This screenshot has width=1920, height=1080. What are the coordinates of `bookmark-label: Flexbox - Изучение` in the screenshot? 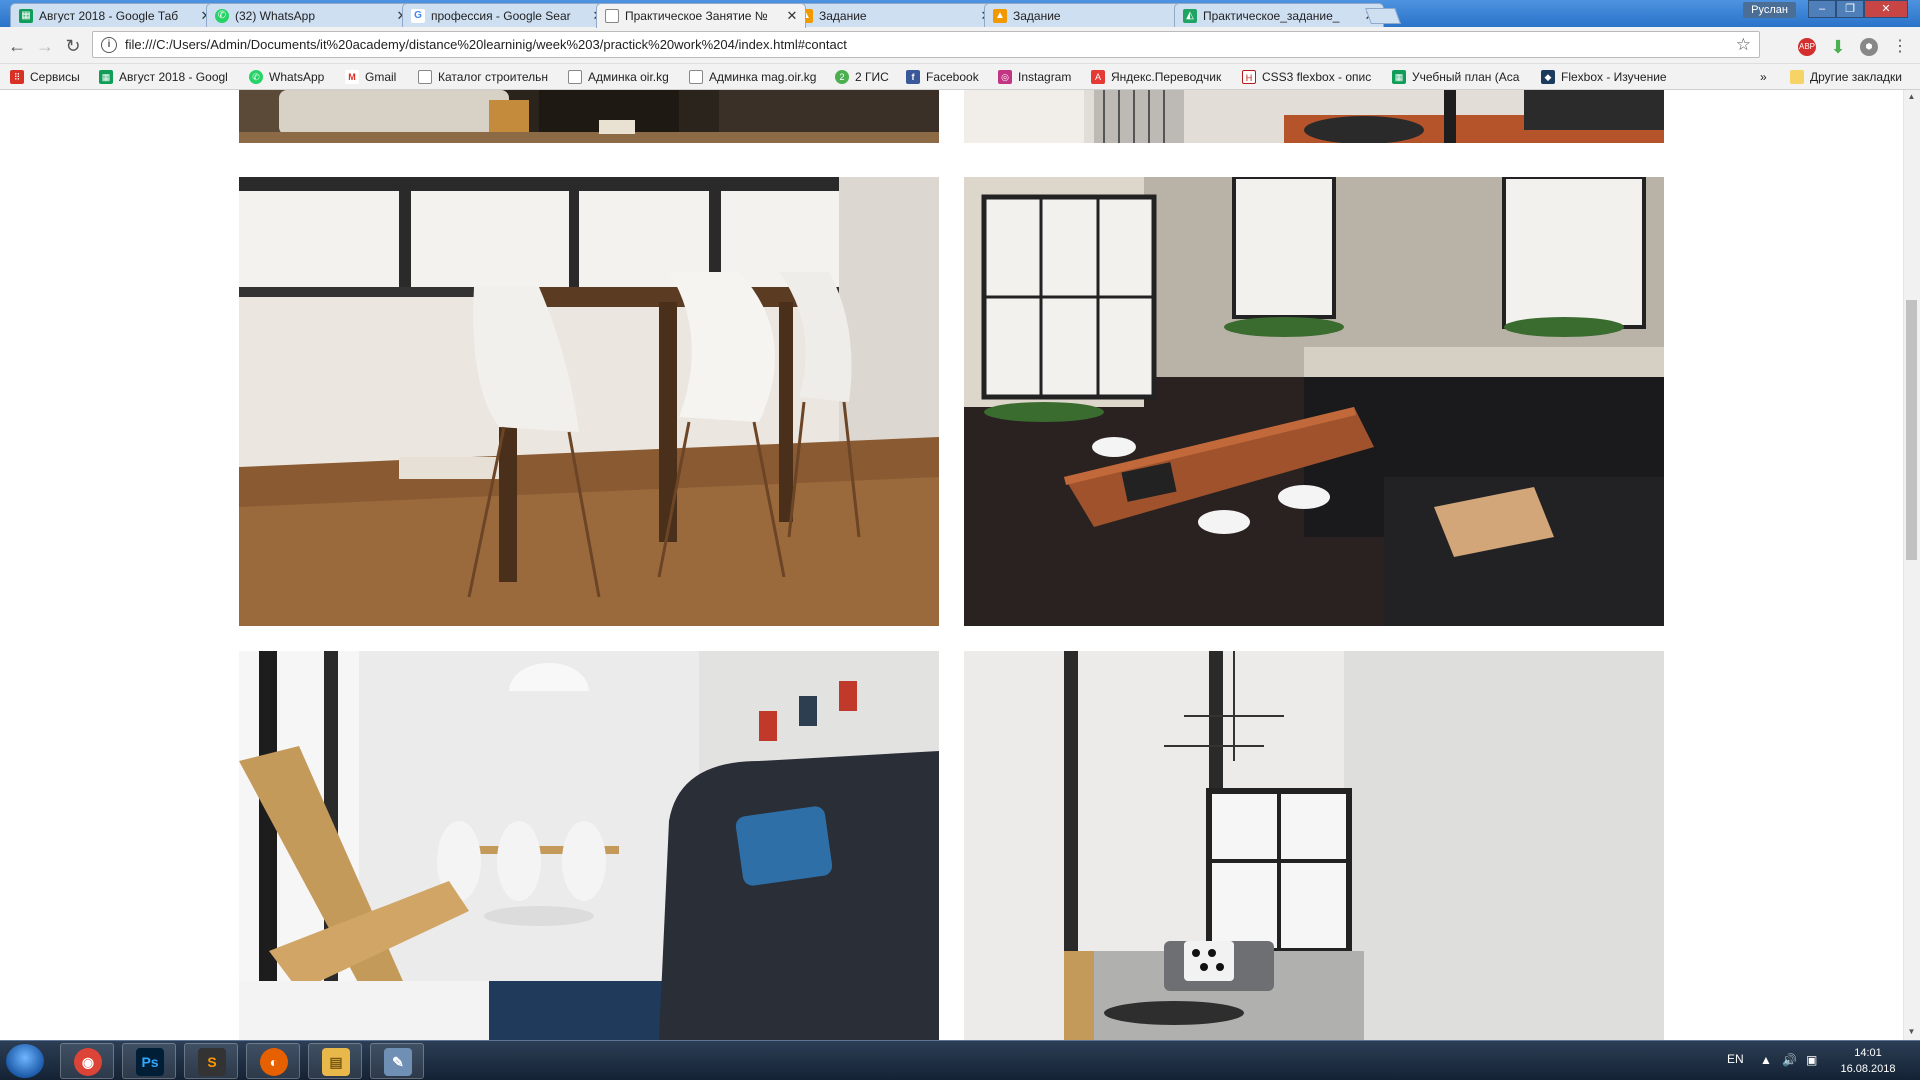 It's located at (1614, 77).